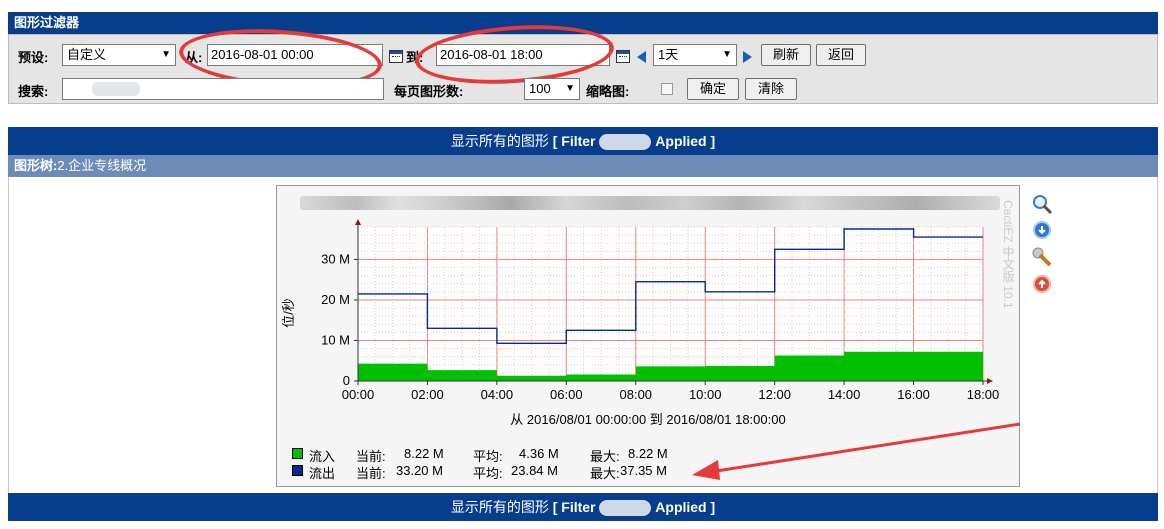  Describe the element at coordinates (625, 142) in the screenshot. I see `redacted-filter-text` at that location.